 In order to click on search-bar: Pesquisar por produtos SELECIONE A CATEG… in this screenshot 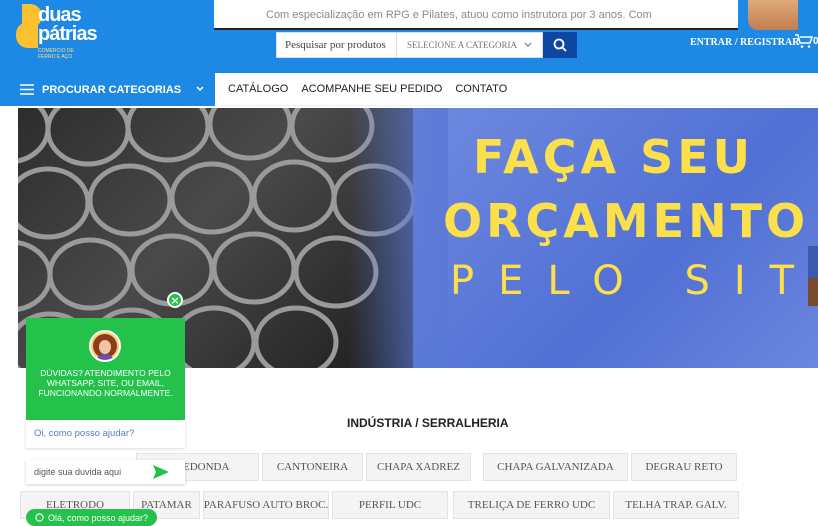, I will do `click(426, 45)`.